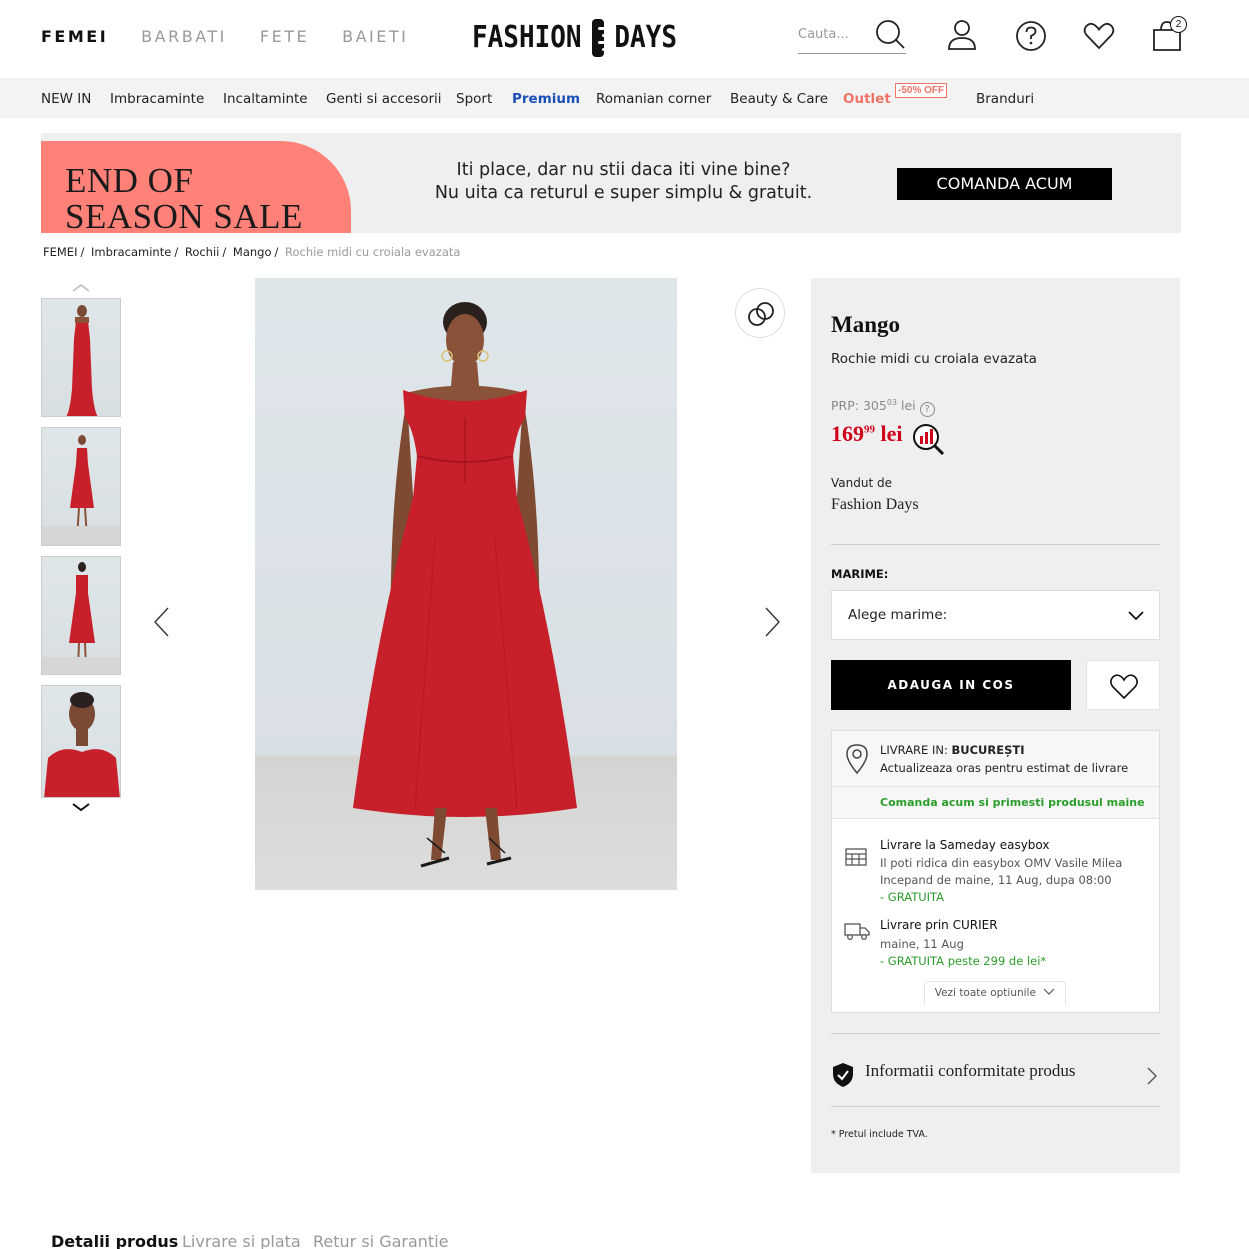 Image resolution: width=1249 pixels, height=1249 pixels. What do you see at coordinates (965, 845) in the screenshot?
I see `delivery-option-easybox-title: Livrare la Sameday easybox` at bounding box center [965, 845].